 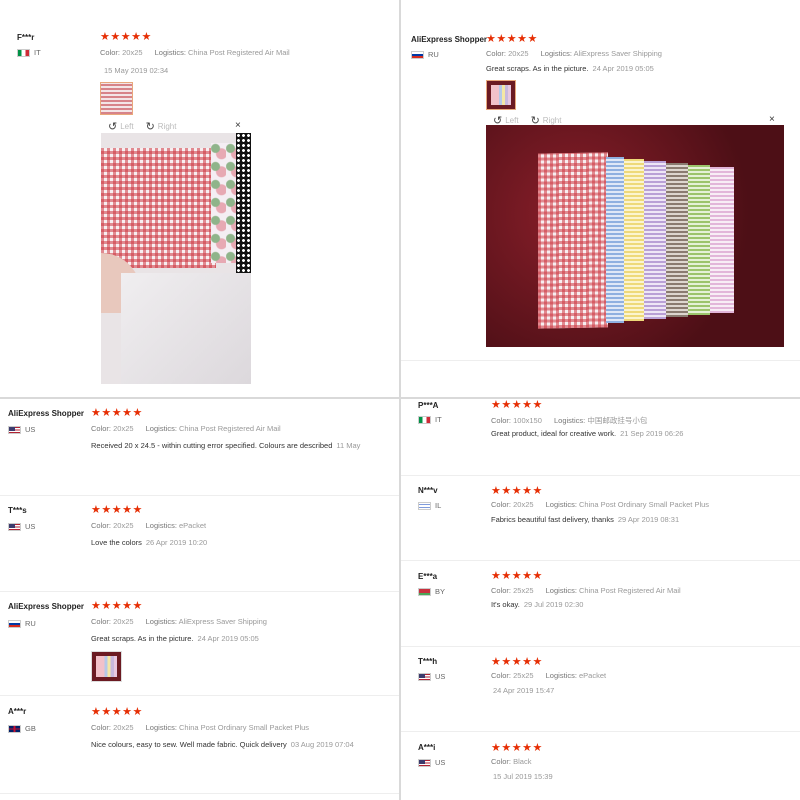 What do you see at coordinates (549, 675) in the screenshot?
I see `order-info: Color: 25x25 Logistics: ePacket` at bounding box center [549, 675].